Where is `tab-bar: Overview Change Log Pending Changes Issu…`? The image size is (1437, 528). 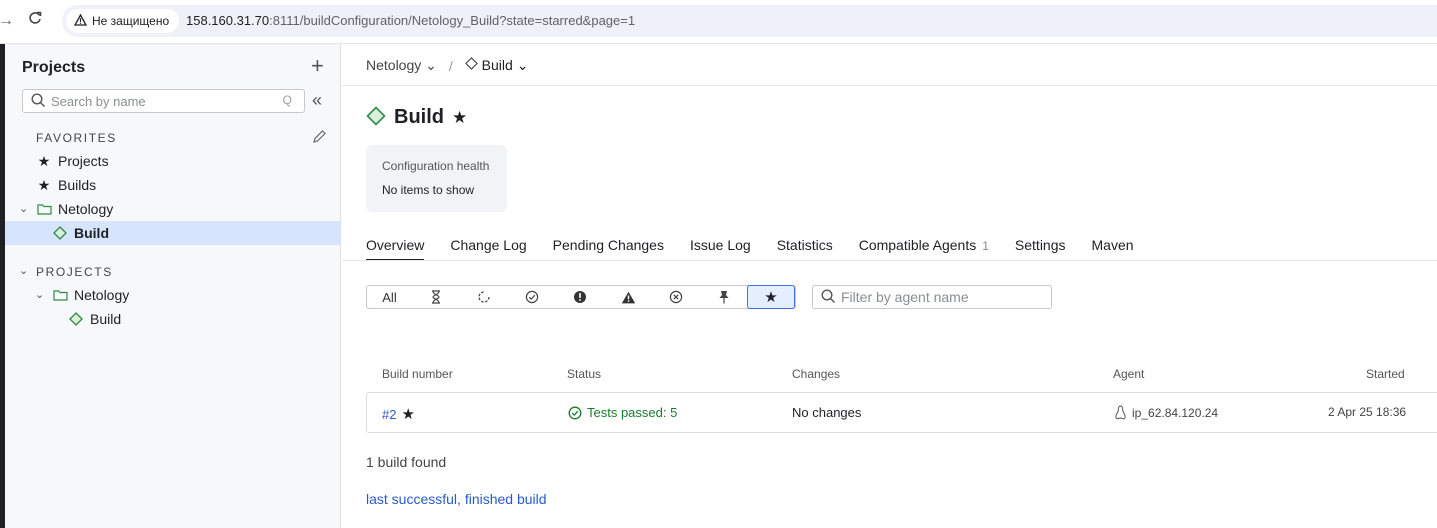 tab-bar: Overview Change Log Pending Changes Issu… is located at coordinates (763, 247).